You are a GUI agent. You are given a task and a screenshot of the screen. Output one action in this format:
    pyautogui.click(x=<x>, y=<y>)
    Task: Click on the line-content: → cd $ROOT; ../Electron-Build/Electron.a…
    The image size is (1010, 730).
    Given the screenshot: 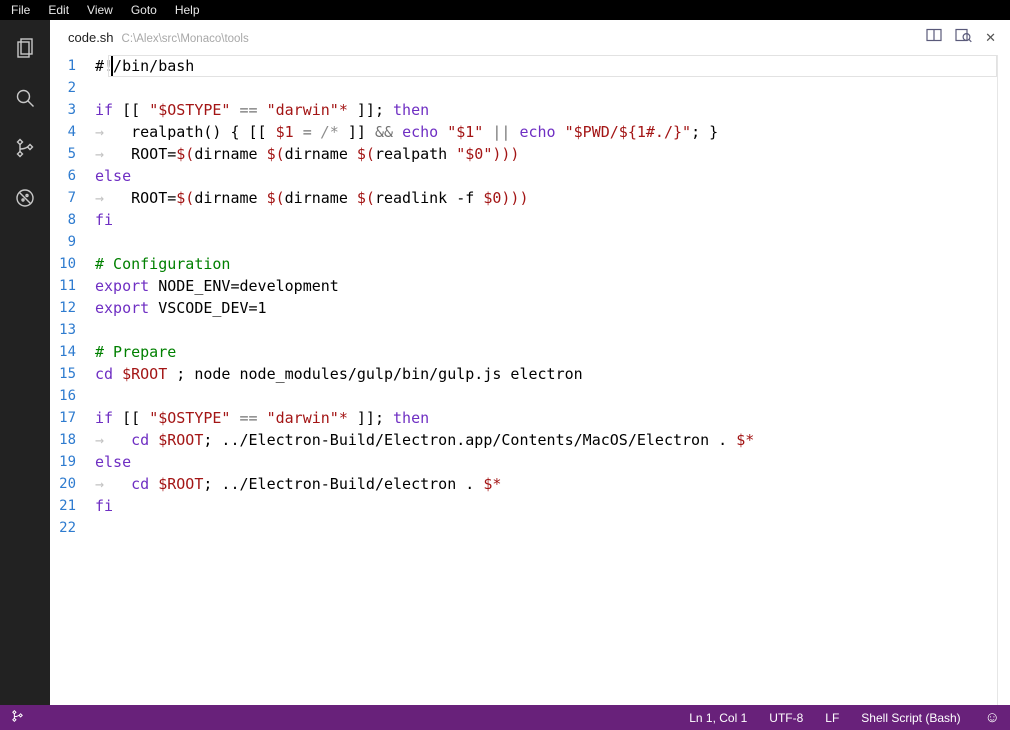 What is the action you would take?
    pyautogui.click(x=425, y=440)
    